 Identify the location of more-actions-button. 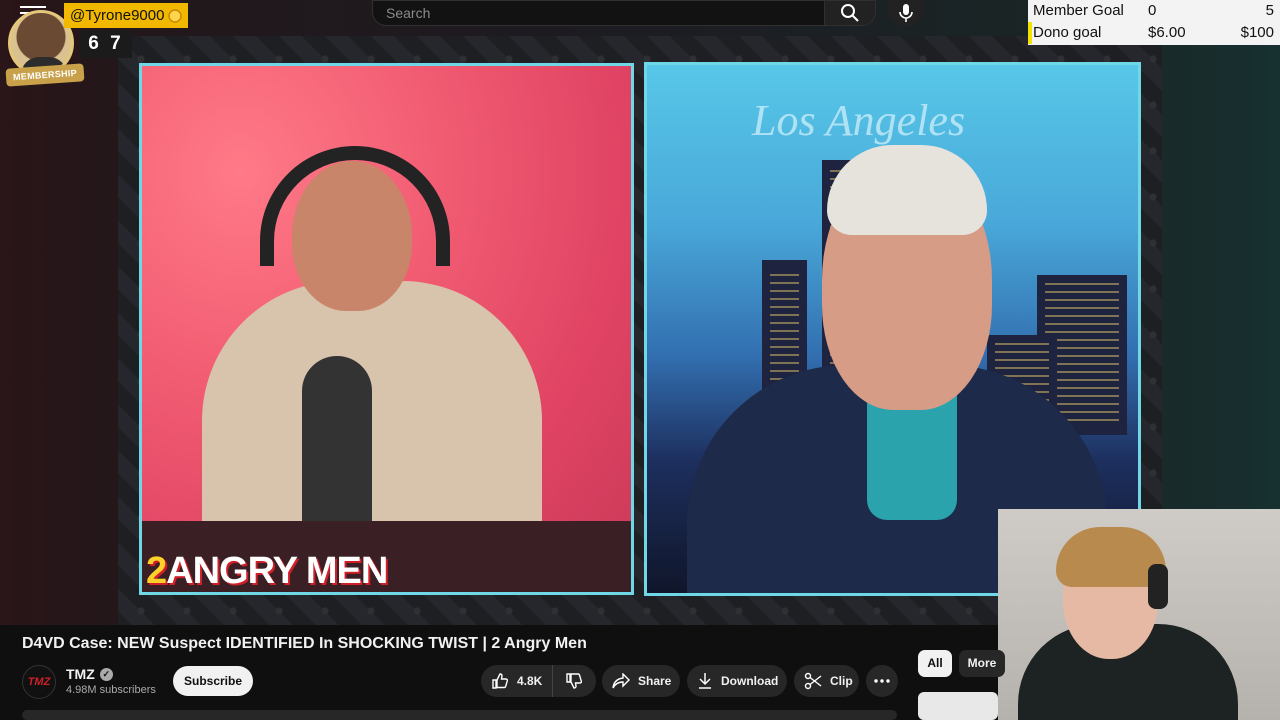
(882, 681).